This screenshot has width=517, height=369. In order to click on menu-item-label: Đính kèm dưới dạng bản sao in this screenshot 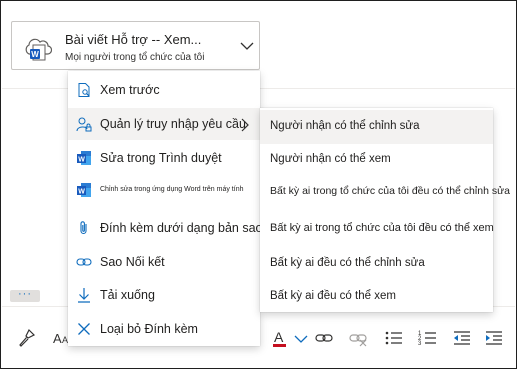, I will do `click(181, 228)`.